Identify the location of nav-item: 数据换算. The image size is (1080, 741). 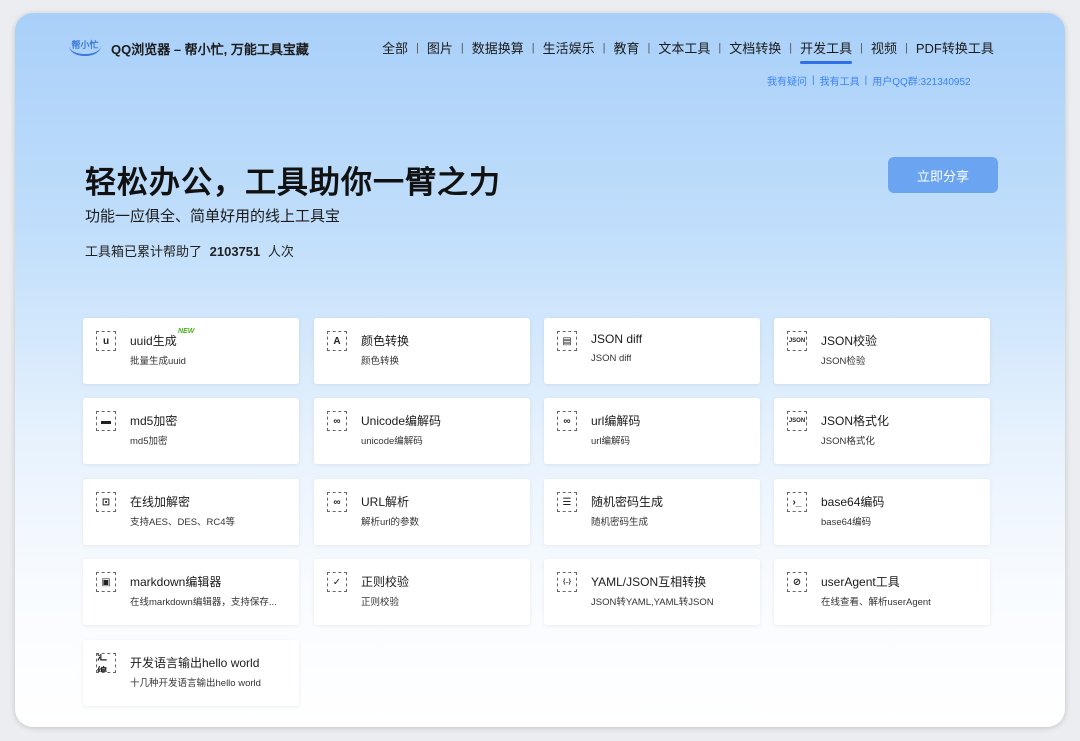
(498, 47).